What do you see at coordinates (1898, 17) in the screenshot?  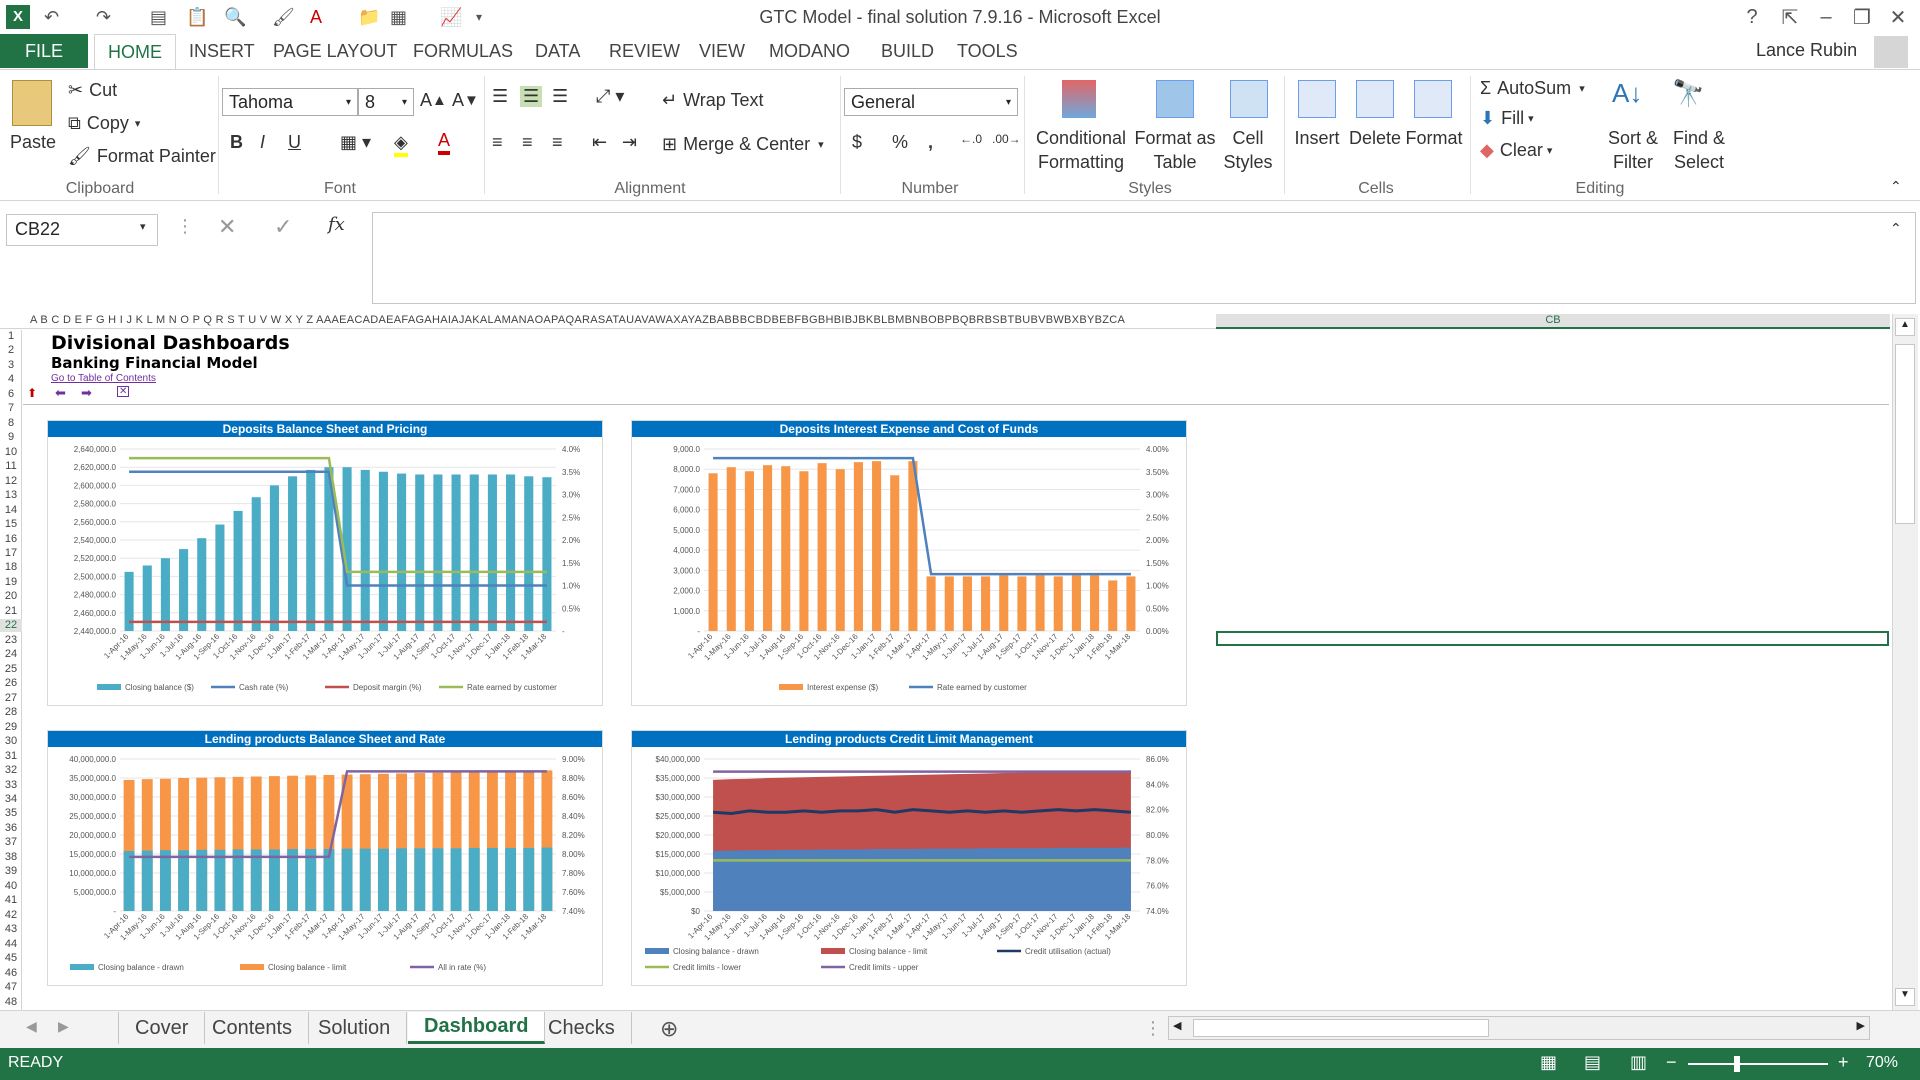 I see `close-icon: ✕` at bounding box center [1898, 17].